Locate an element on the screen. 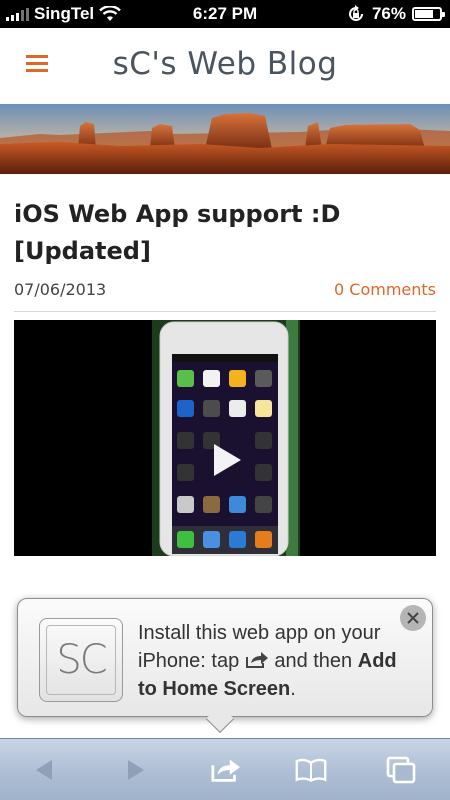 The width and height of the screenshot is (450, 800). post-date: 07/06/2013 is located at coordinates (60, 289).